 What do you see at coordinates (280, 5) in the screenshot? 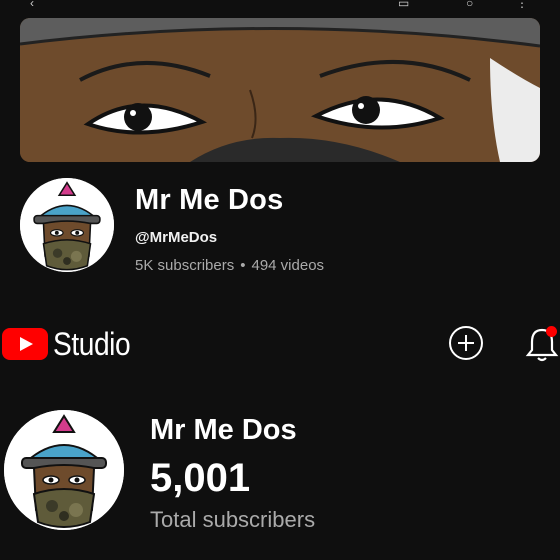
I see `status-bar: ‹ ▭ ○ ⋮` at bounding box center [280, 5].